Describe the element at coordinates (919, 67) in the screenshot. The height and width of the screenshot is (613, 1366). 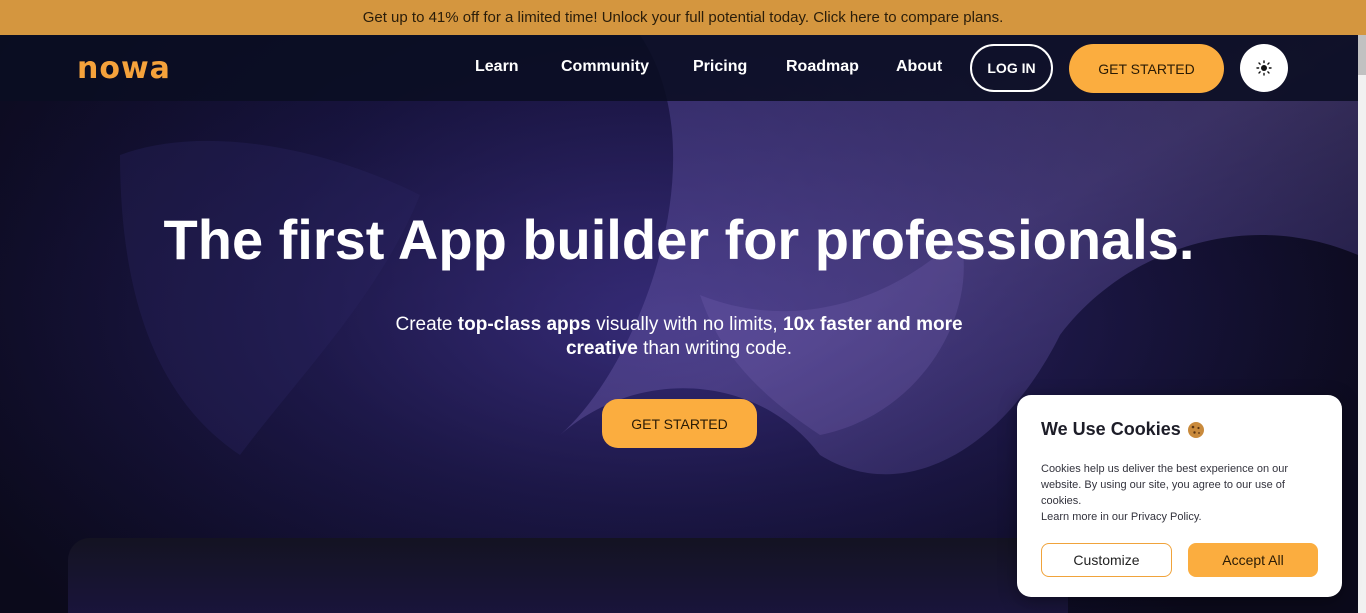
I see `nav-link-about: About` at that location.